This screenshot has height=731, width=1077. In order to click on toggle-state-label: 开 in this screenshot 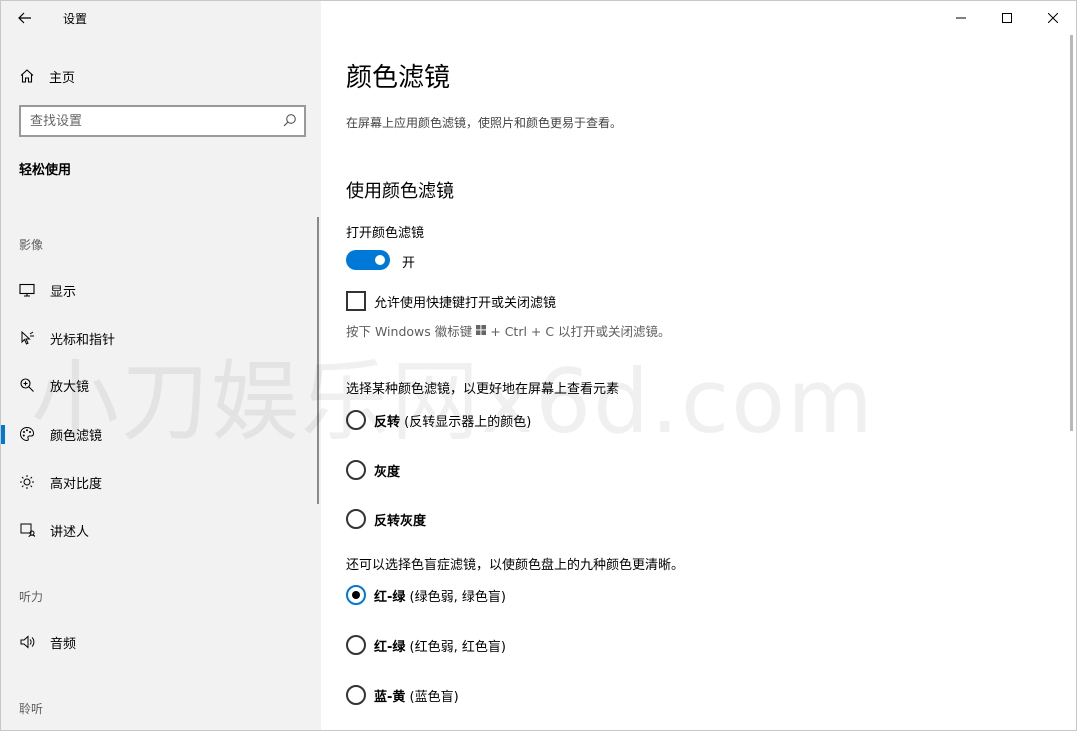, I will do `click(409, 263)`.